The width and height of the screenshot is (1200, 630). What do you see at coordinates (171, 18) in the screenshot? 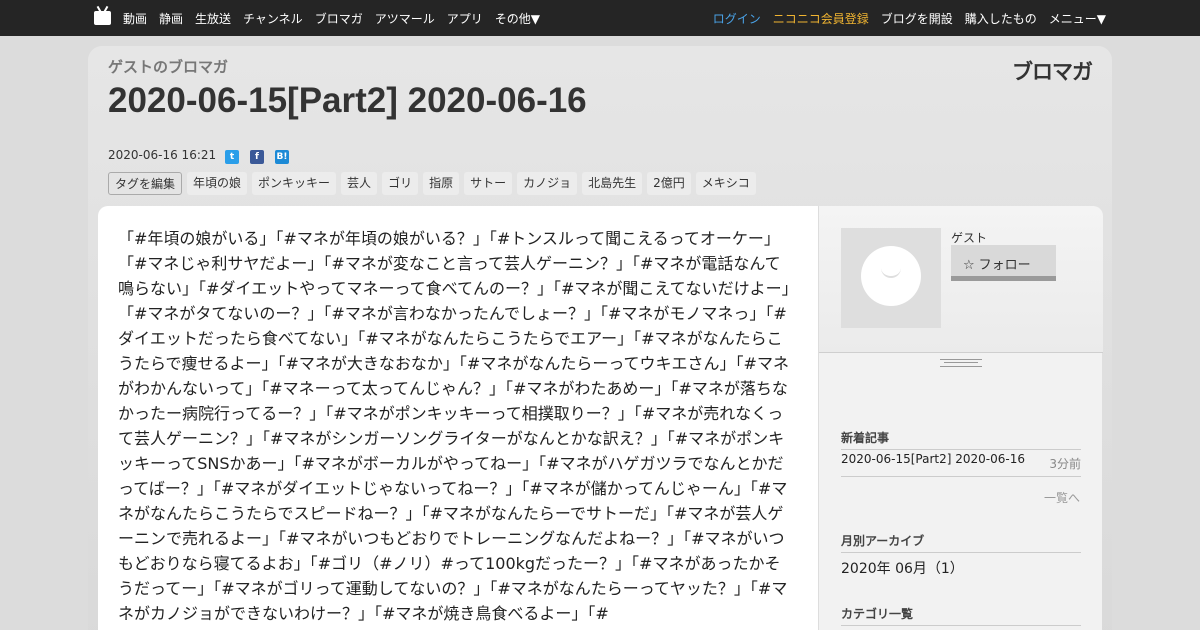
I see `nav-item-seiga: 静画` at bounding box center [171, 18].